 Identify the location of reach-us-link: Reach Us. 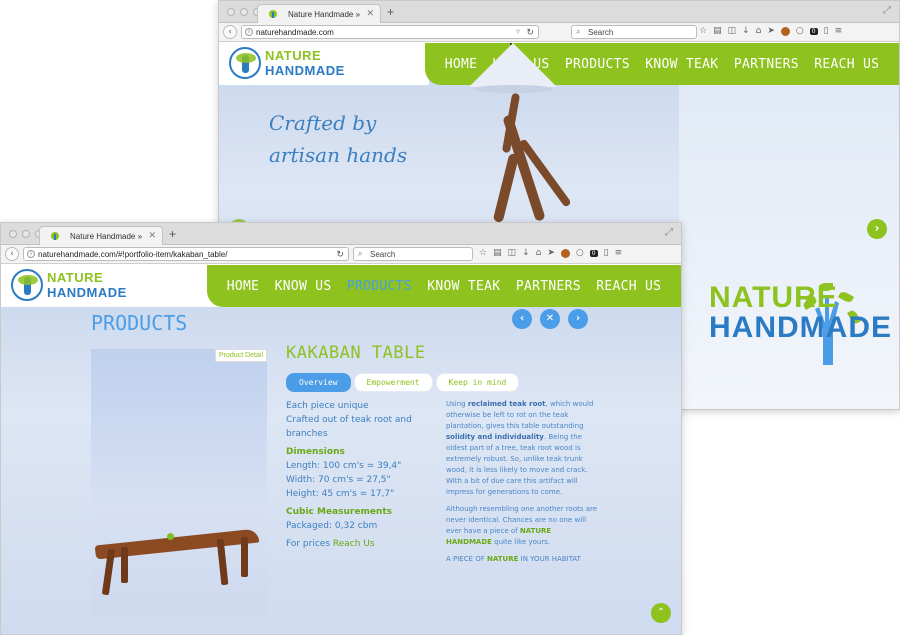
(354, 544).